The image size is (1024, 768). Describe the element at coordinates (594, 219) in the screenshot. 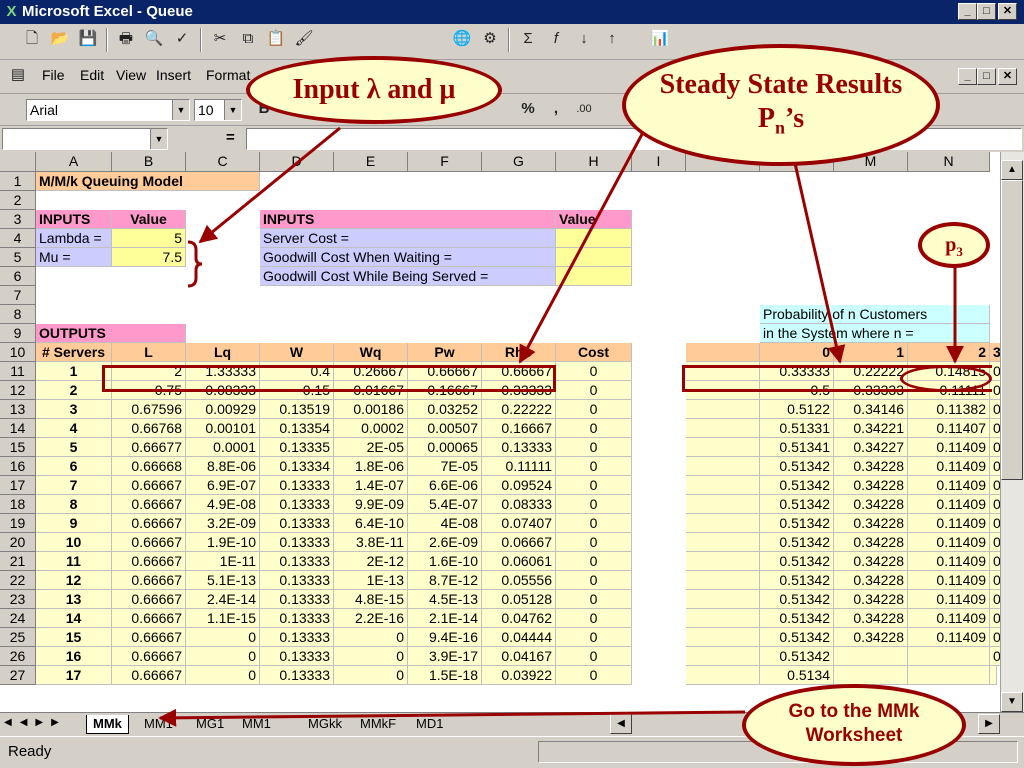

I see `value2-label: Value` at that location.